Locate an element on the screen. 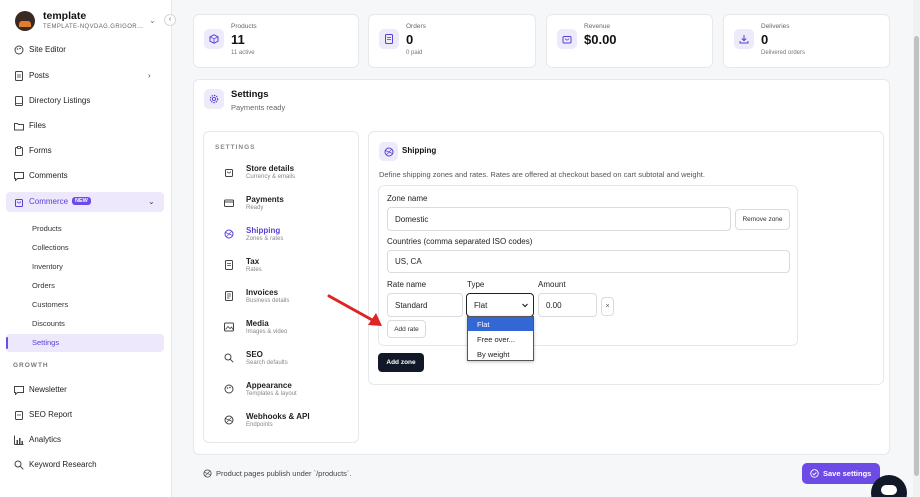 The height and width of the screenshot is (497, 920). settings-subtitle: Payments ready is located at coordinates (258, 107).